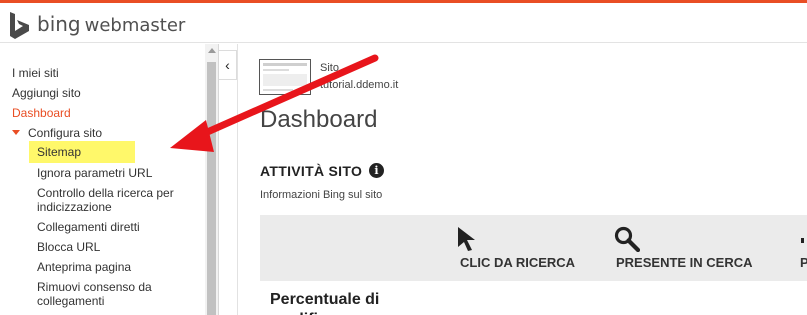 This screenshot has width=807, height=315. Describe the element at coordinates (324, 312) in the screenshot. I see `row-label-line2: modifica` at that location.